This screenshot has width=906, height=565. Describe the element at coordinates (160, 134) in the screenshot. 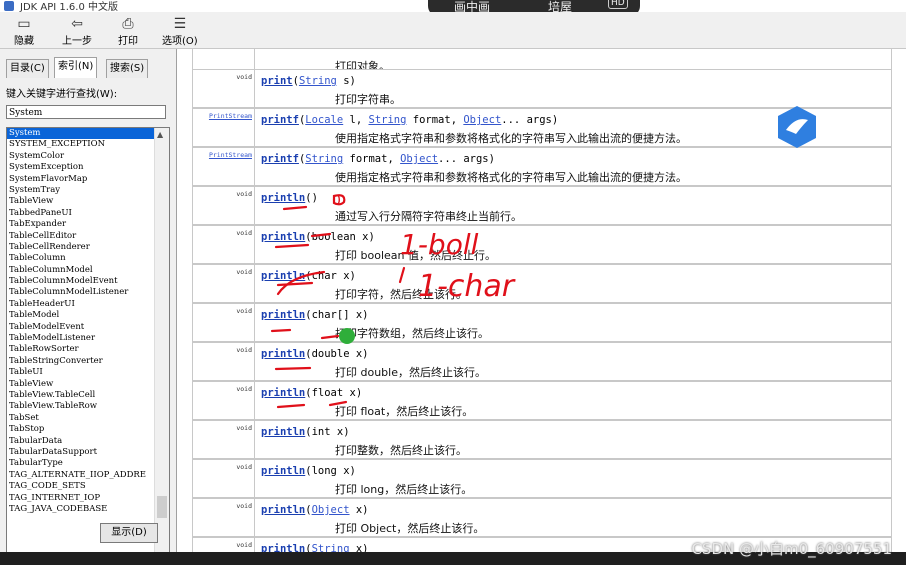

I see `scroll-up-icon: ▲` at that location.